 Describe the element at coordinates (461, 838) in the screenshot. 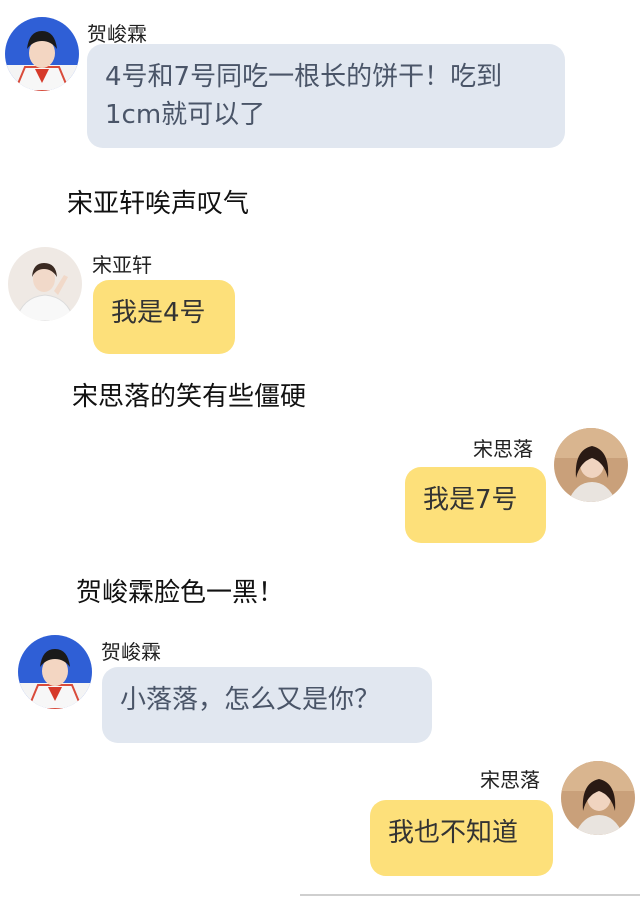

I see `message-bubble: 我也不知道` at that location.